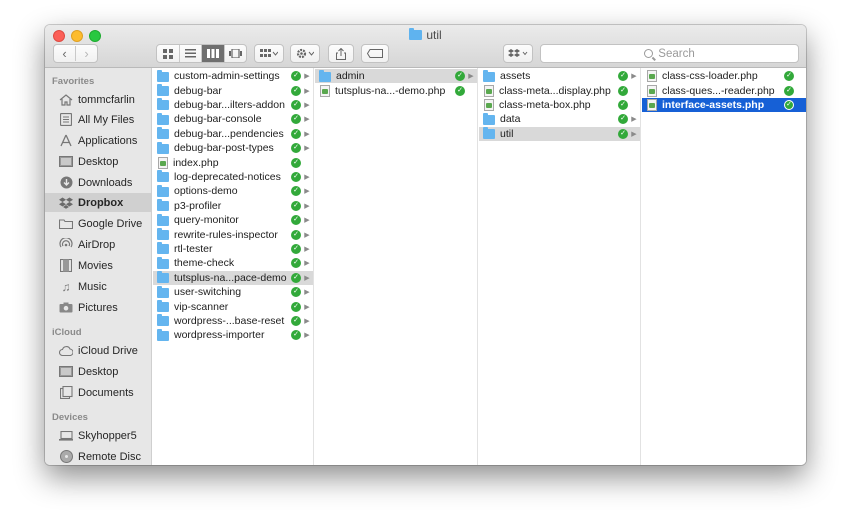 The width and height of the screenshot is (850, 529). Describe the element at coordinates (233, 76) in the screenshot. I see `column-row: custom-admin-settings ✓ ▶` at that location.